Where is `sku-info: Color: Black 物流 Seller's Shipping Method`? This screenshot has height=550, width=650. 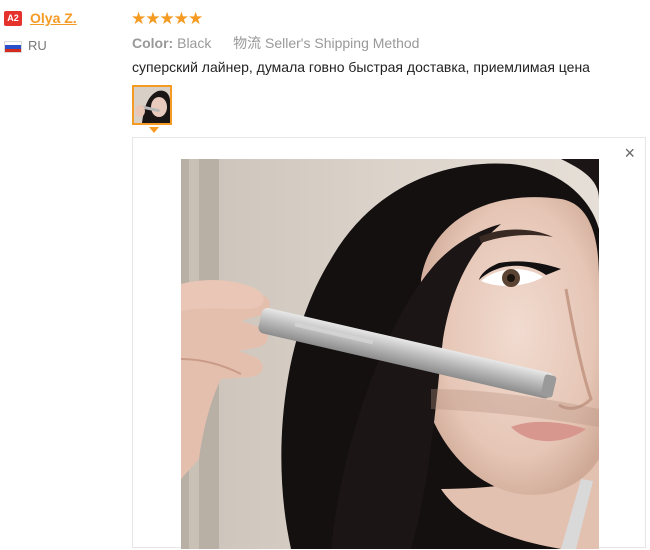 sku-info: Color: Black 物流 Seller's Shipping Method is located at coordinates (275, 43).